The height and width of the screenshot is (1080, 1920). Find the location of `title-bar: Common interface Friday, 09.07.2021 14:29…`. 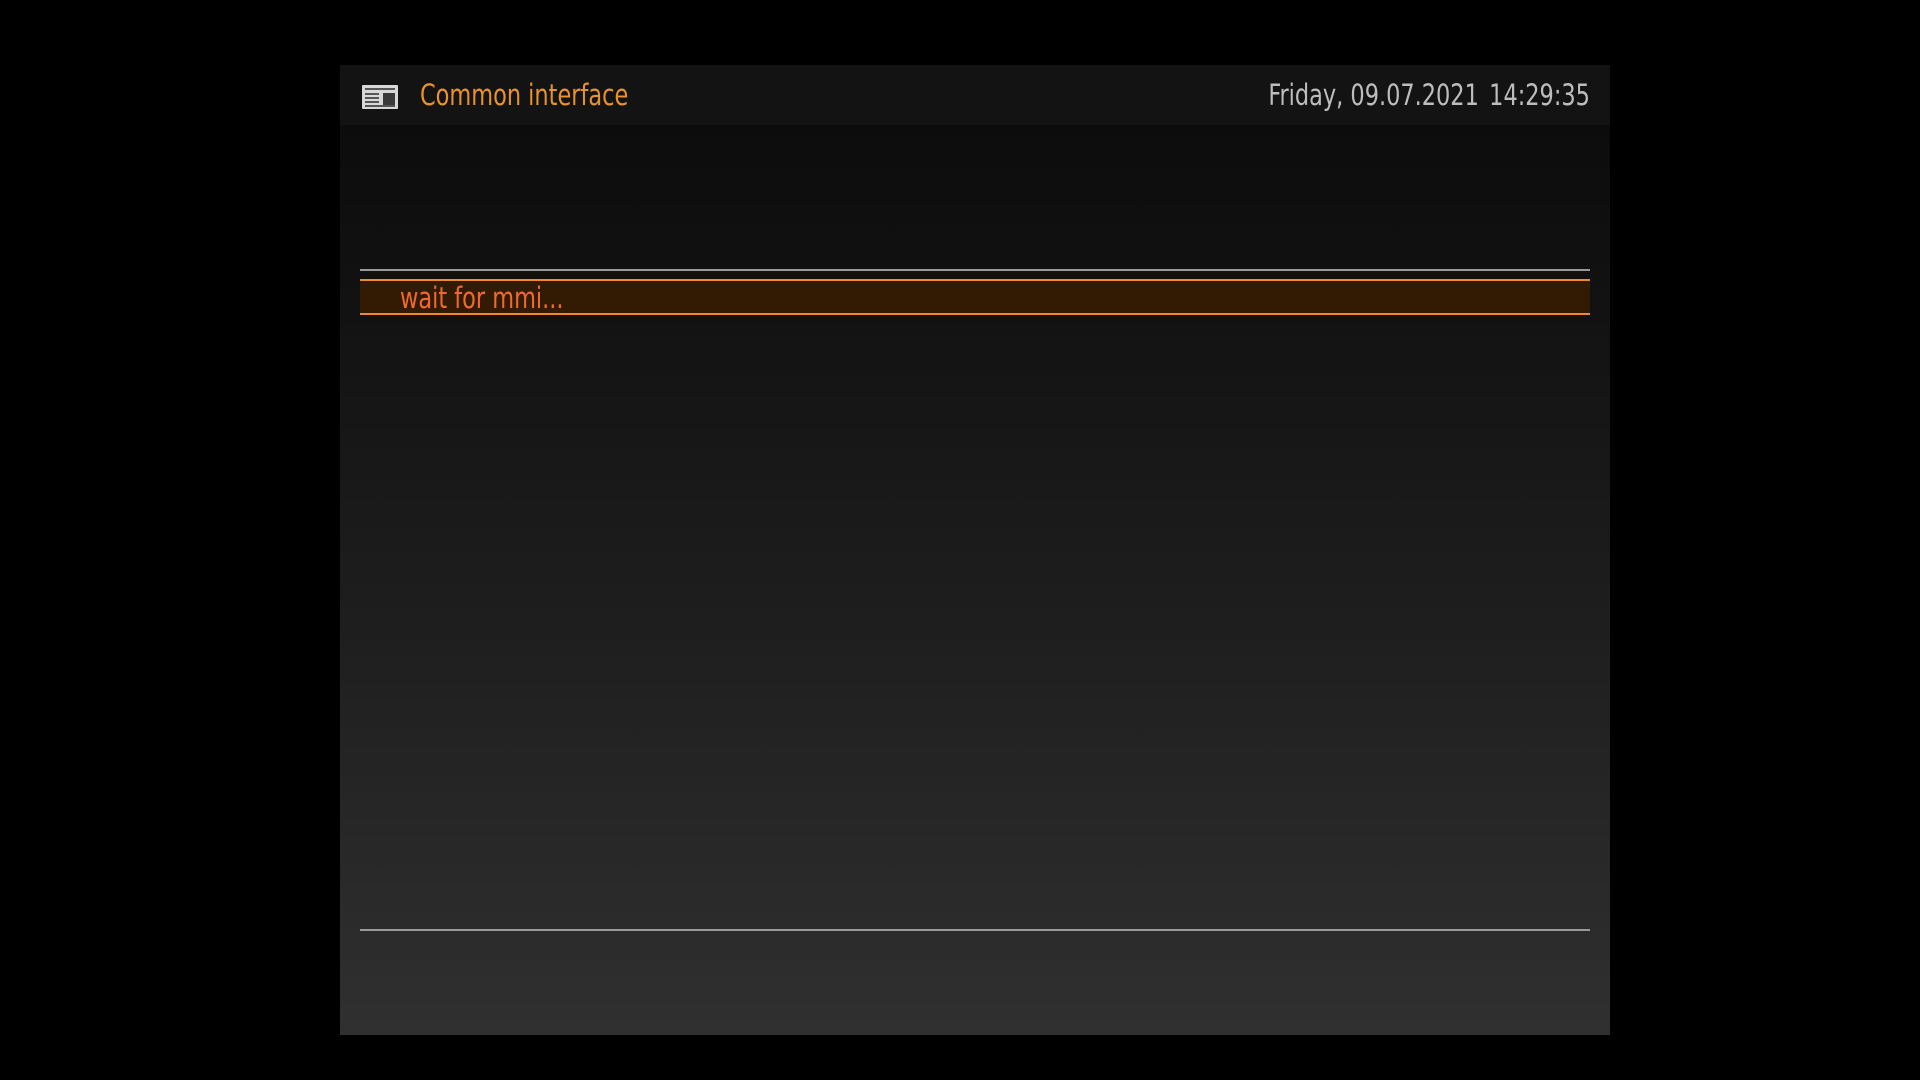

title-bar: Common interface Friday, 09.07.2021 14:29… is located at coordinates (975, 95).